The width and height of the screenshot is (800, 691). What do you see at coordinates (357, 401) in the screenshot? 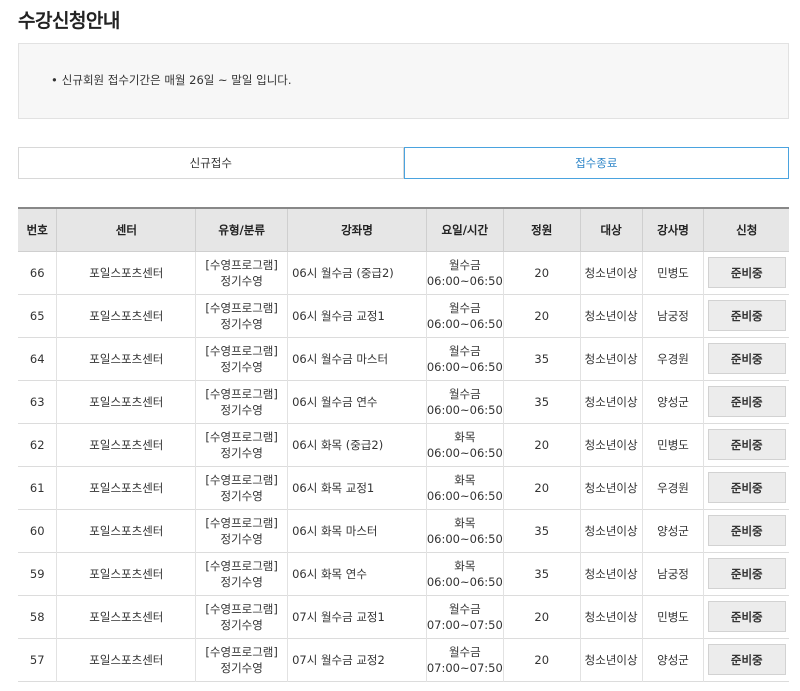
I see `cell-course-name: 06시 월수금 연수` at bounding box center [357, 401].